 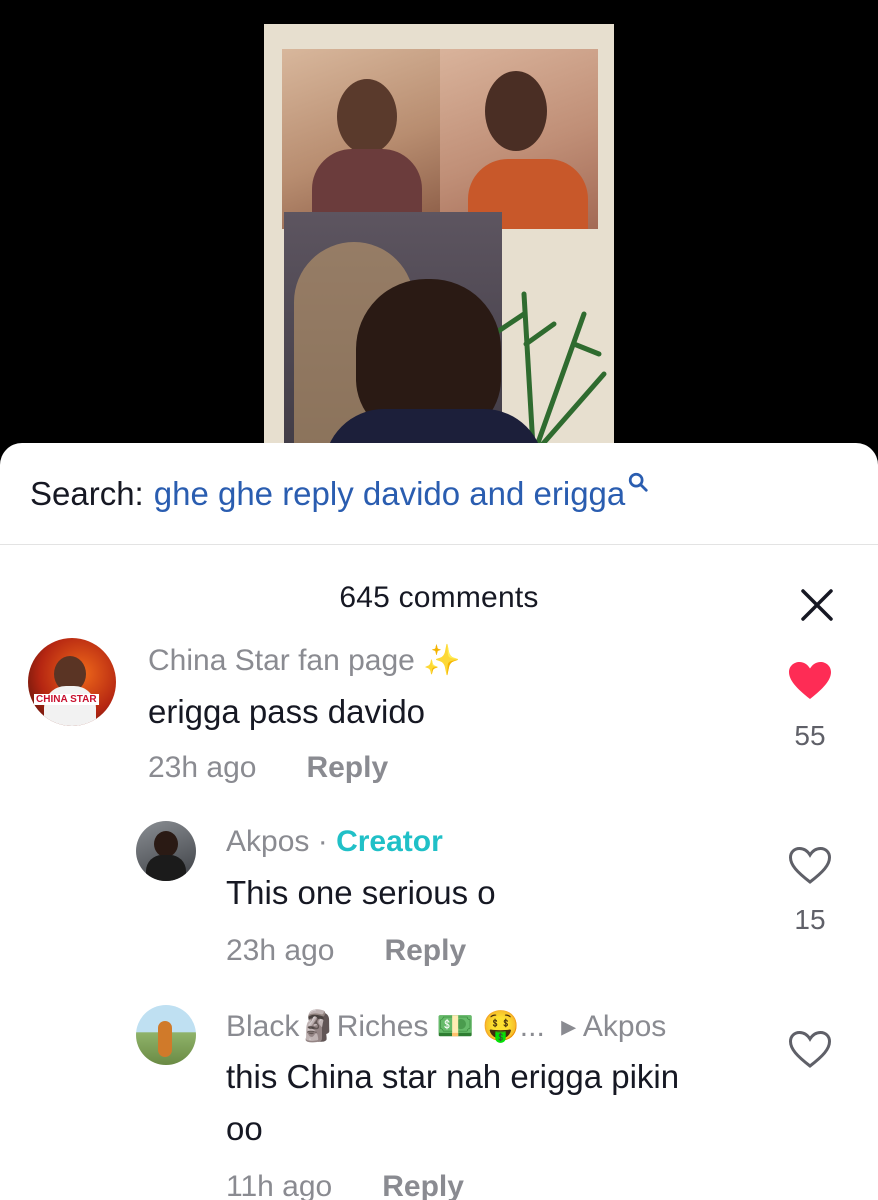 I want to click on comment-username: Akpos, so click(x=267, y=841).